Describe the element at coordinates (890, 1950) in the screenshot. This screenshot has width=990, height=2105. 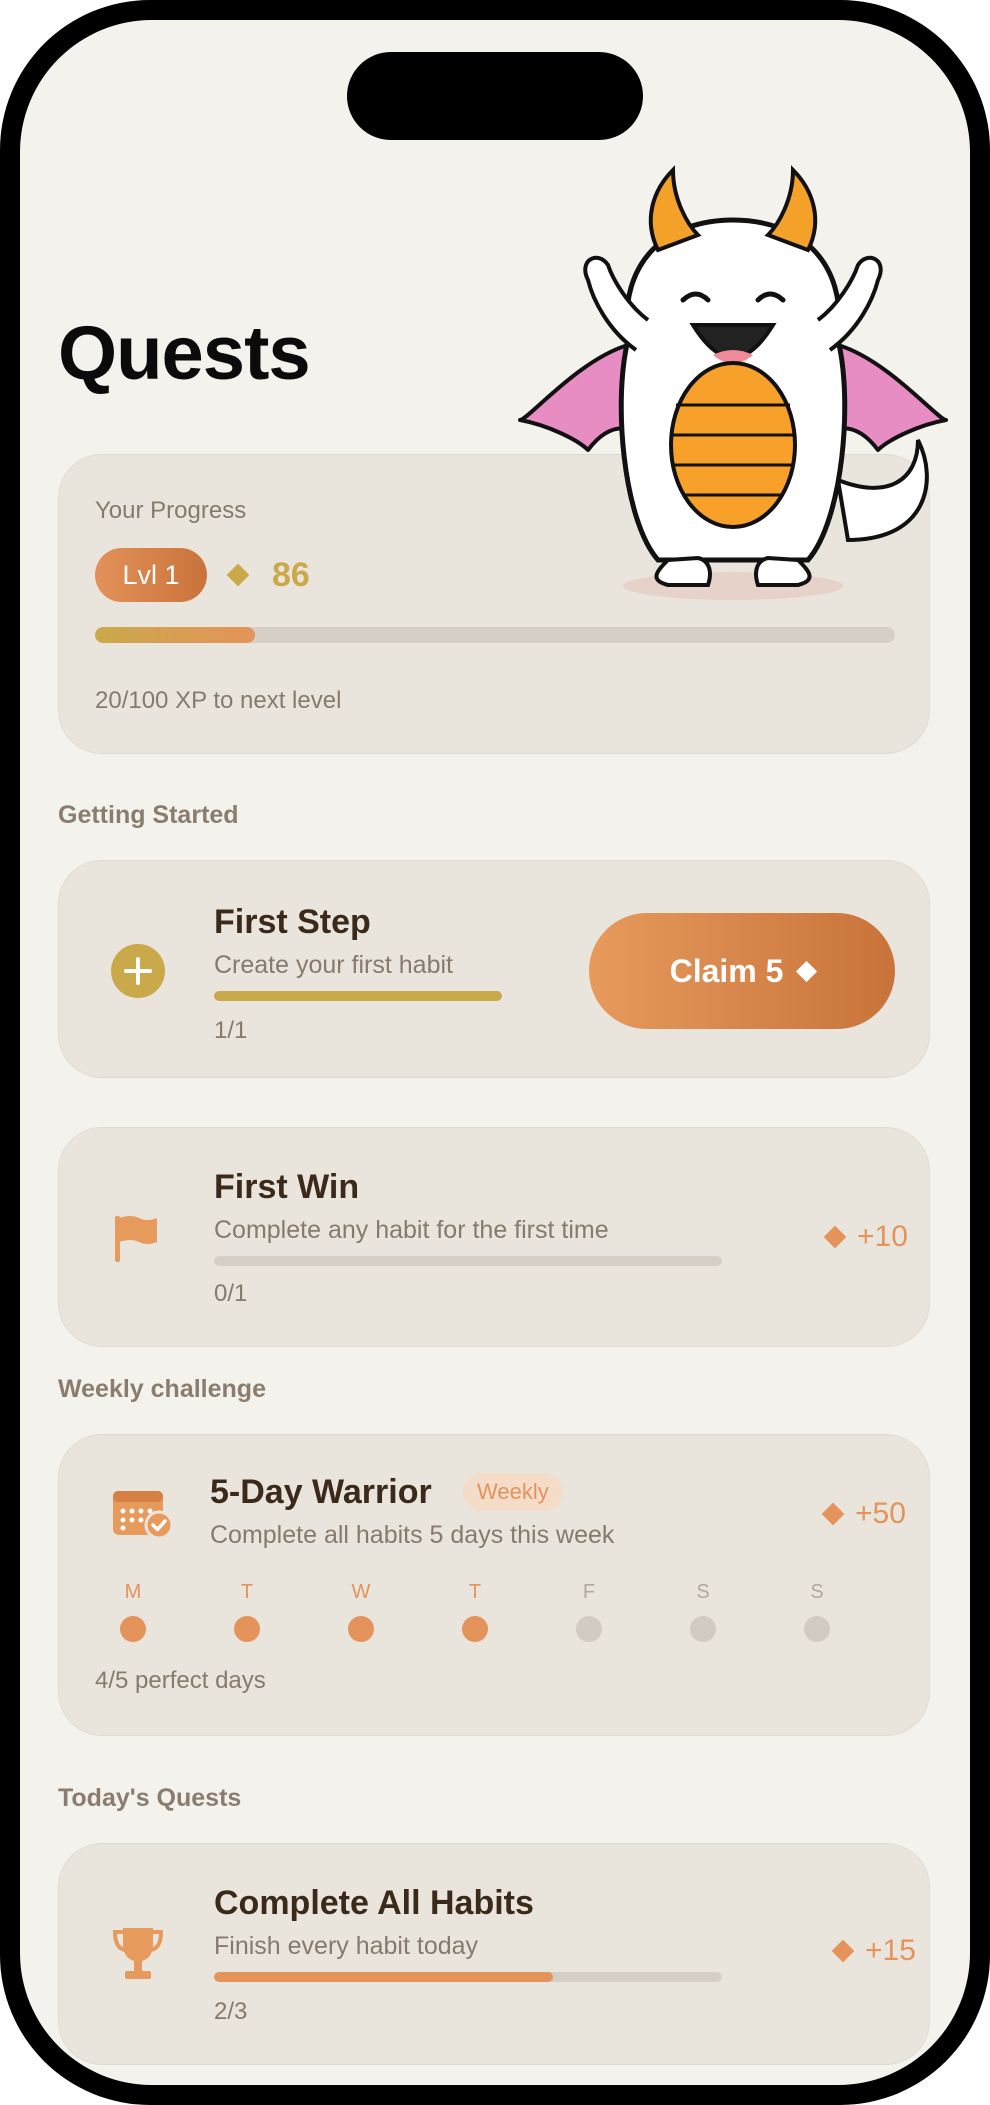
I see `reward-value: +15` at that location.